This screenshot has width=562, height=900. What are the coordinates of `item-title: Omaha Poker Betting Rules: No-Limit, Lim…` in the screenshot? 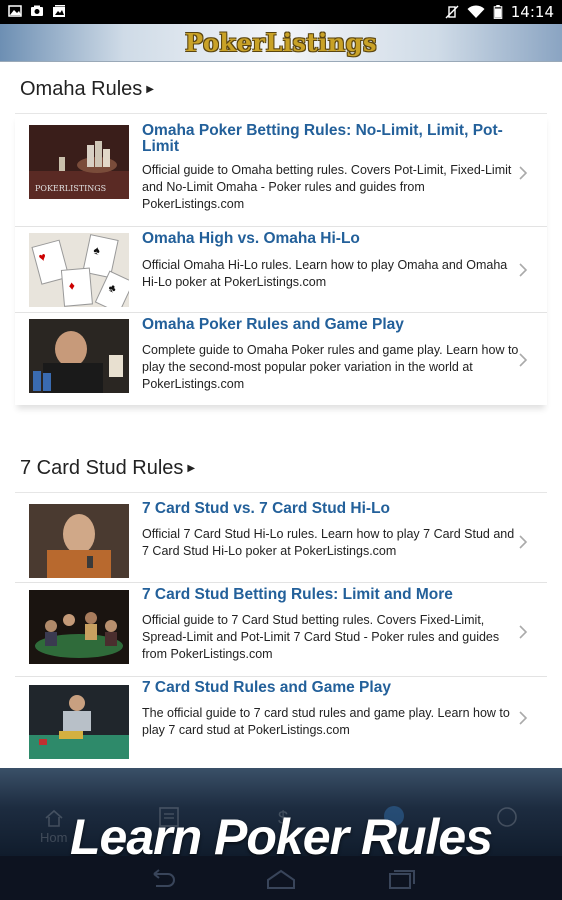 It's located at (327, 139).